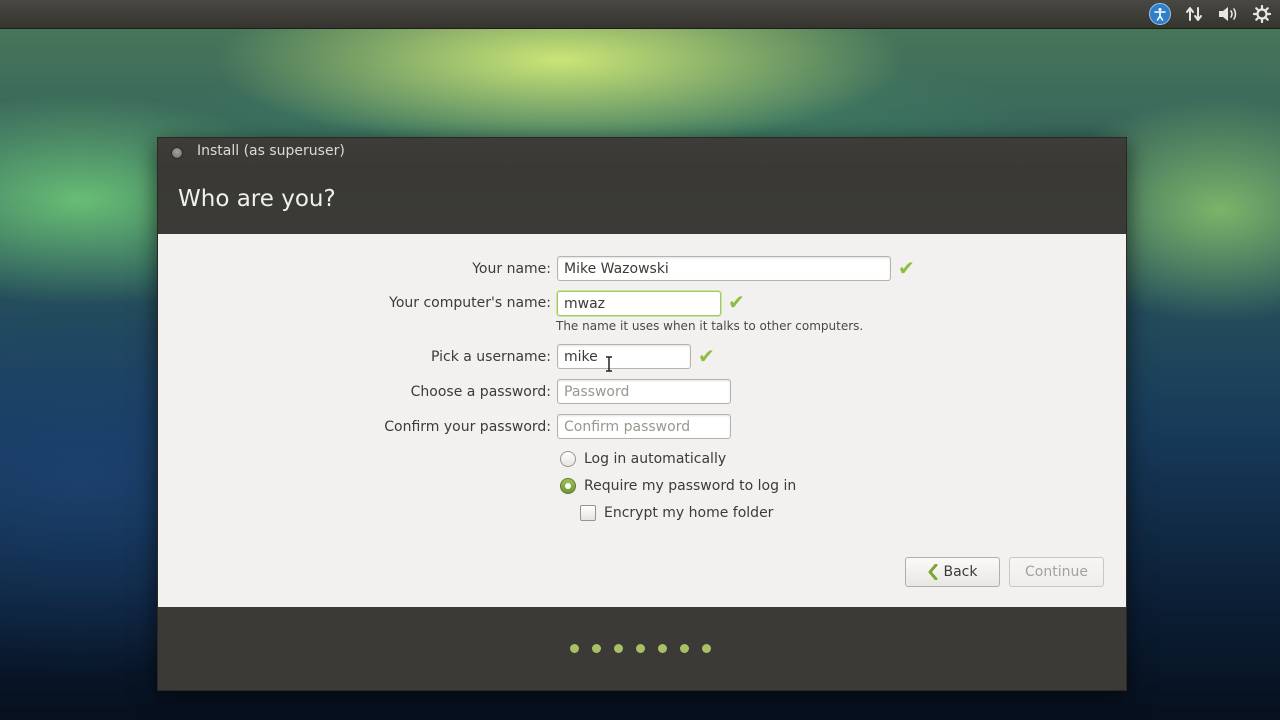 Image resolution: width=1280 pixels, height=720 pixels. Describe the element at coordinates (906, 268) in the screenshot. I see `name-valid-check-icon: ✔` at that location.